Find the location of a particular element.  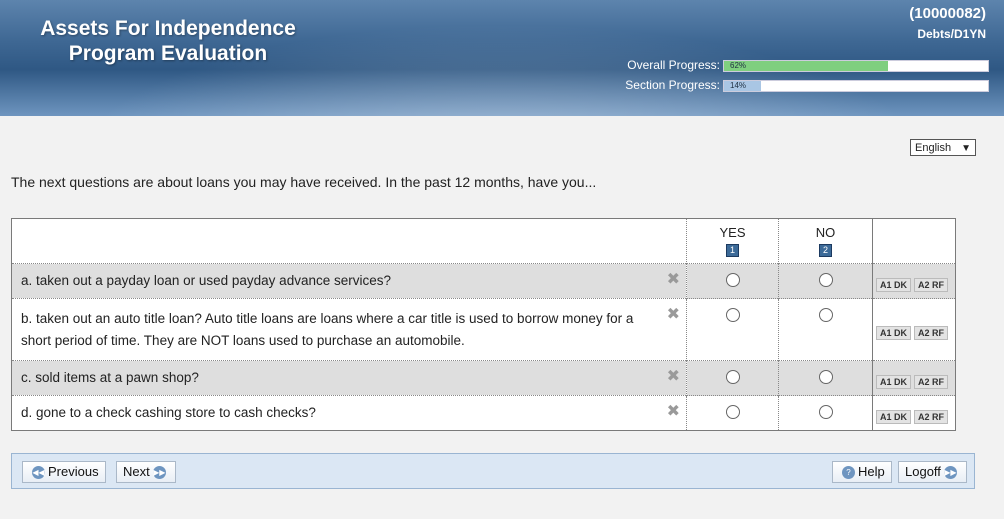

overall-progress-value: 62% is located at coordinates (738, 65).